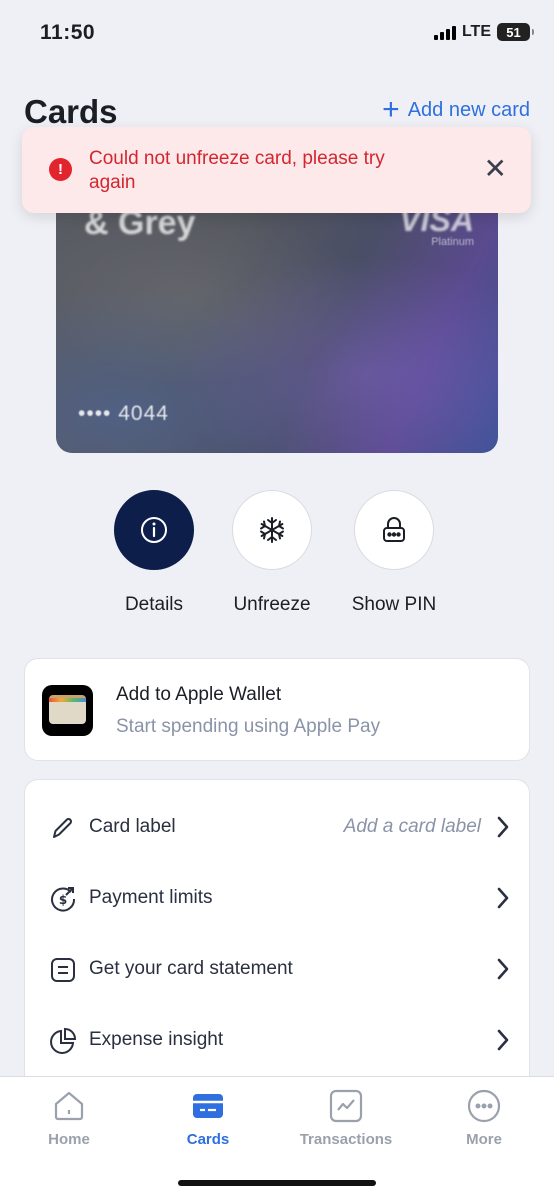  I want to click on wallet-subtitle: Start spending using Apple Pay, so click(248, 726).